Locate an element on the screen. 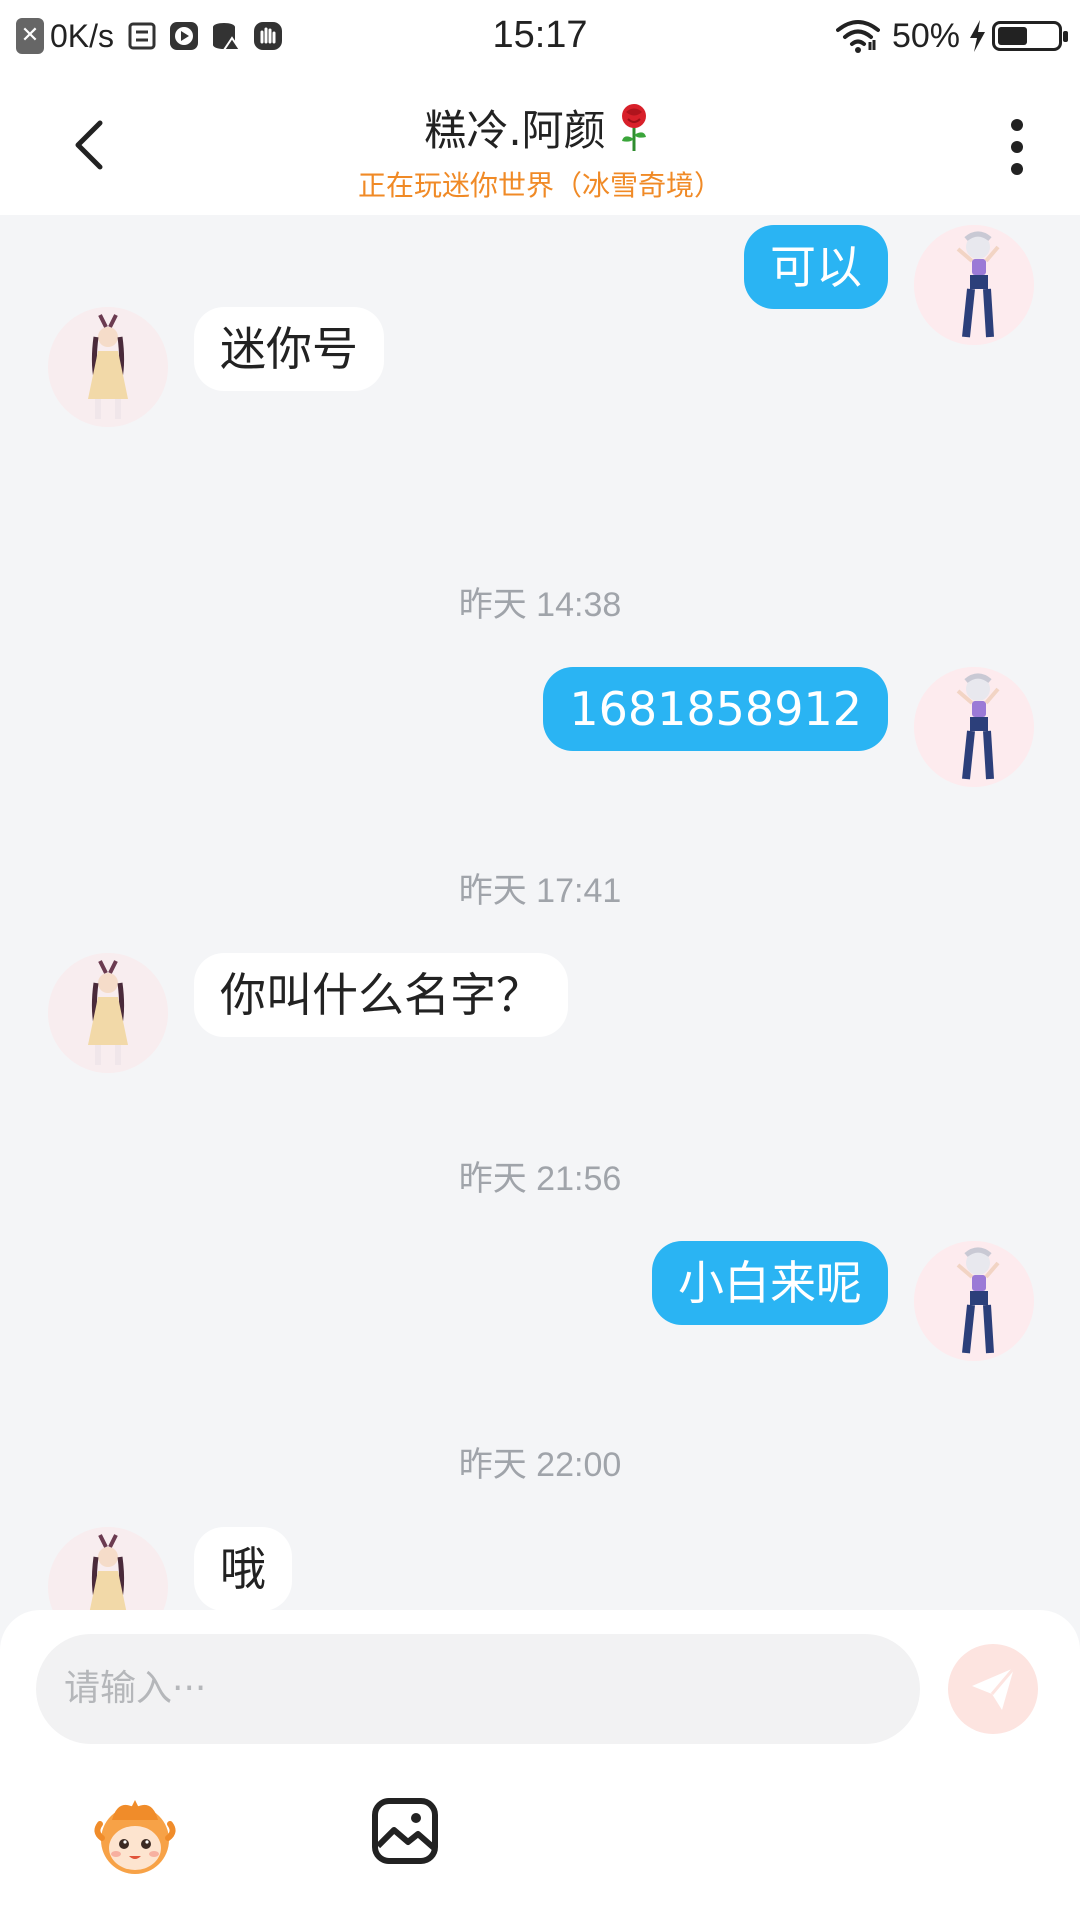 The height and width of the screenshot is (1920, 1080). message-timestamp: 昨天 22:00 is located at coordinates (540, 1465).